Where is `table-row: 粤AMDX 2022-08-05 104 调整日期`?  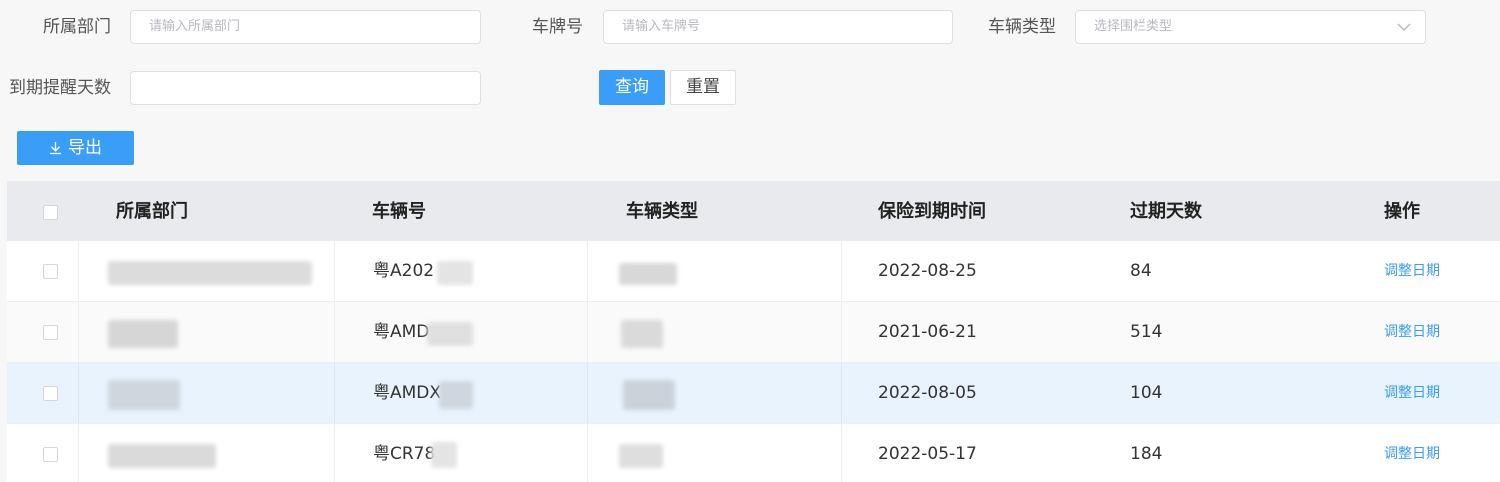
table-row: 粤AMDX 2022-08-05 104 调整日期 is located at coordinates (753, 393).